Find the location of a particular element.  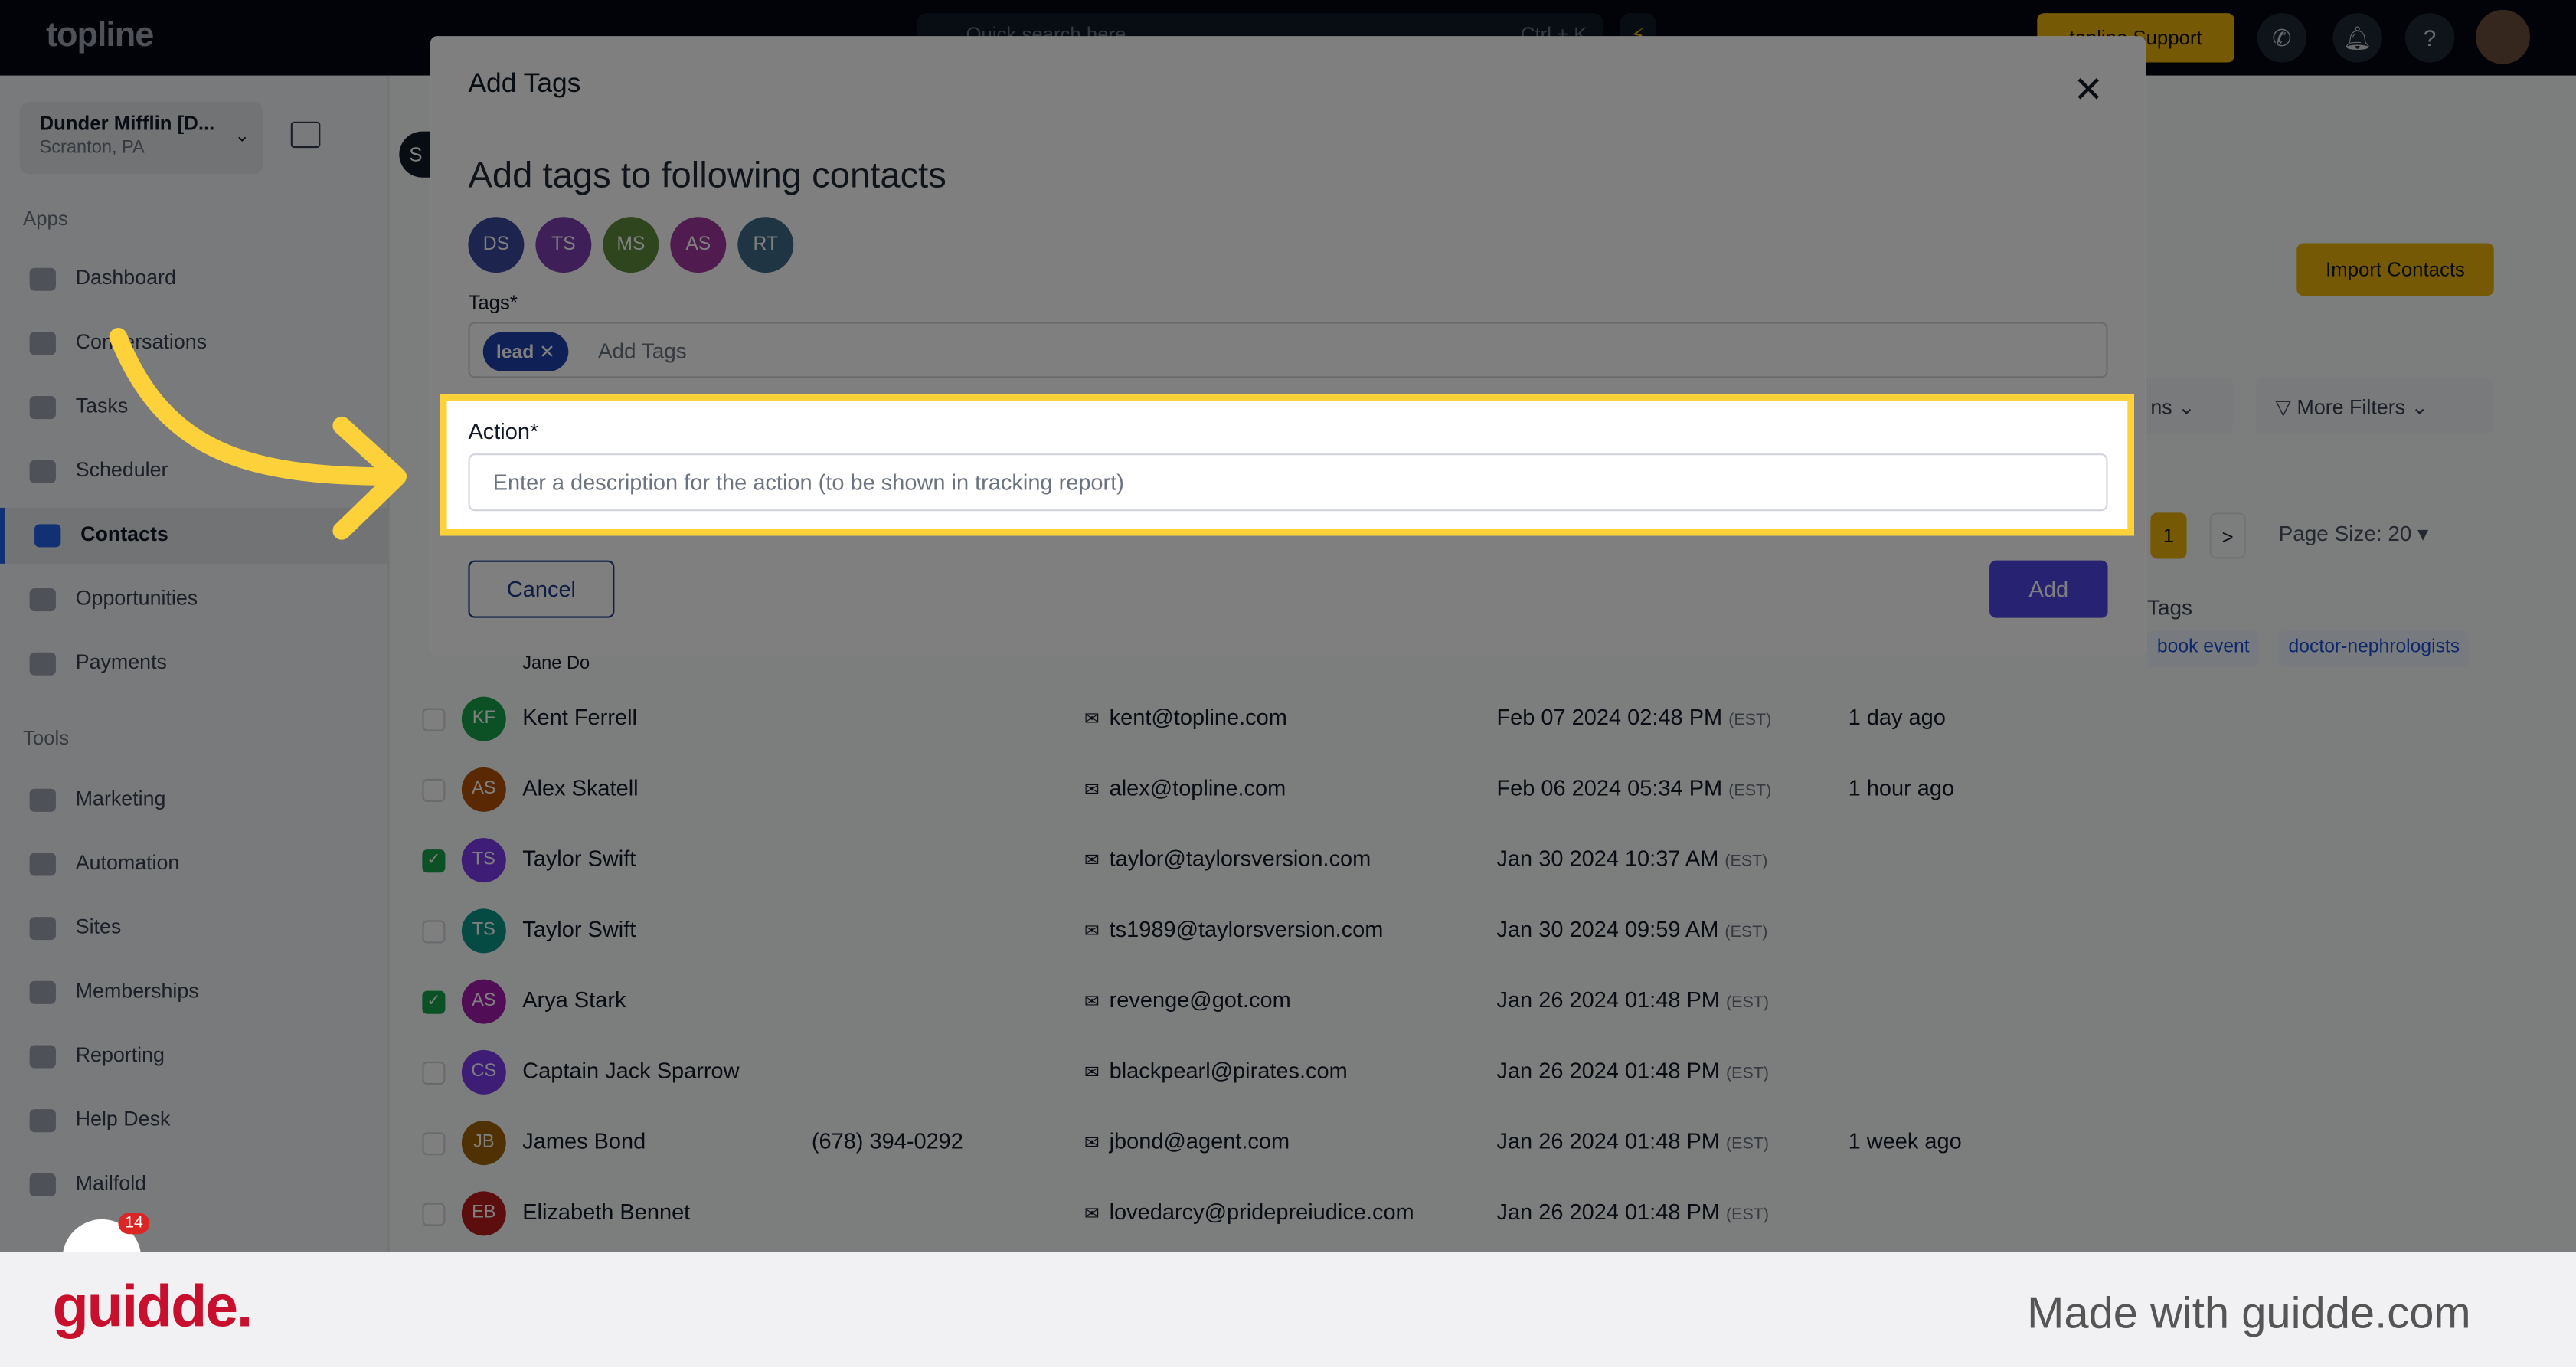

guidde-footer: guidde. Made with guidde.com is located at coordinates (1288, 1309).